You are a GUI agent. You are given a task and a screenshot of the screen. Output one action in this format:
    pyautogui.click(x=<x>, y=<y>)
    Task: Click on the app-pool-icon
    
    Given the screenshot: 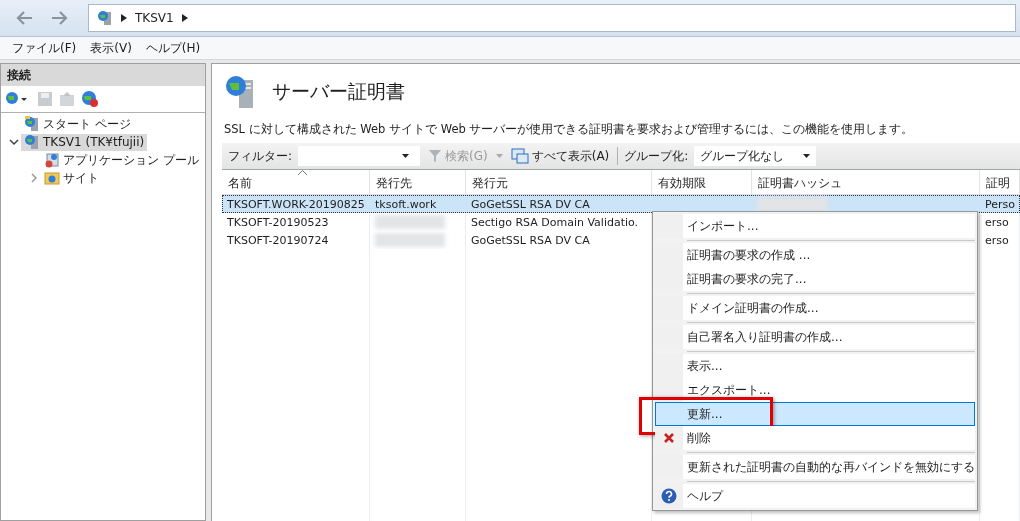 What is the action you would take?
    pyautogui.click(x=52, y=160)
    